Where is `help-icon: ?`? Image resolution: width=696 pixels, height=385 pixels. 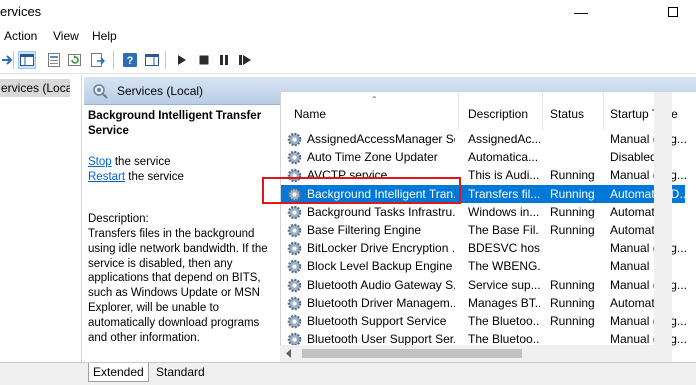
help-icon: ? is located at coordinates (130, 60).